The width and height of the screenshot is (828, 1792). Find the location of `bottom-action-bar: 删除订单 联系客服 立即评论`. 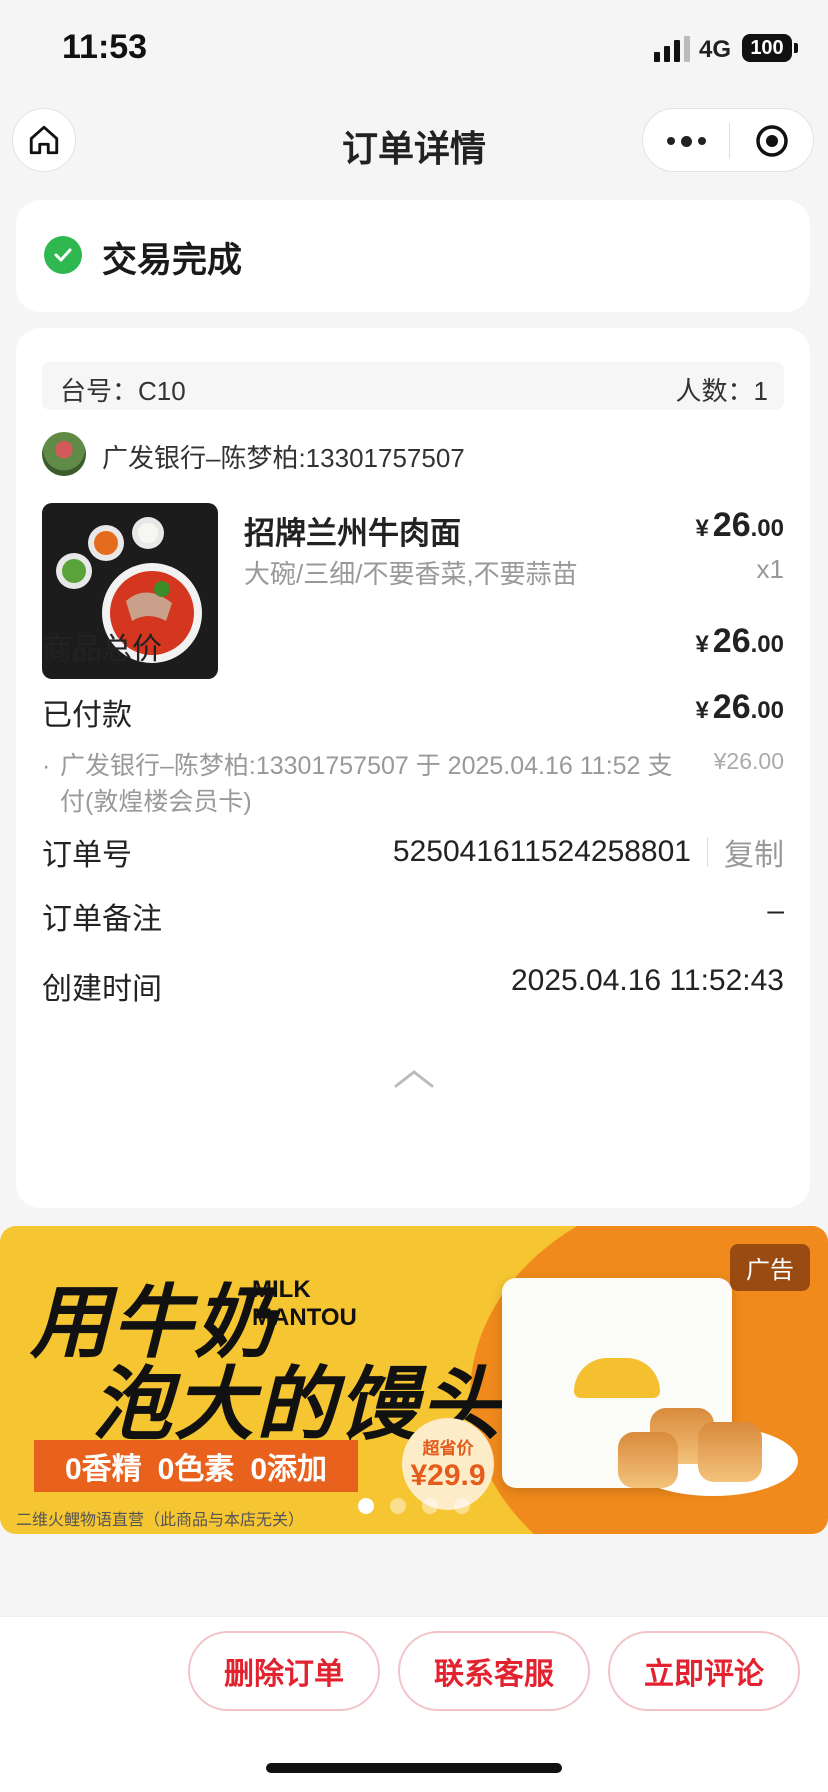

bottom-action-bar: 删除订单 联系客服 立即评论 is located at coordinates (414, 1704).